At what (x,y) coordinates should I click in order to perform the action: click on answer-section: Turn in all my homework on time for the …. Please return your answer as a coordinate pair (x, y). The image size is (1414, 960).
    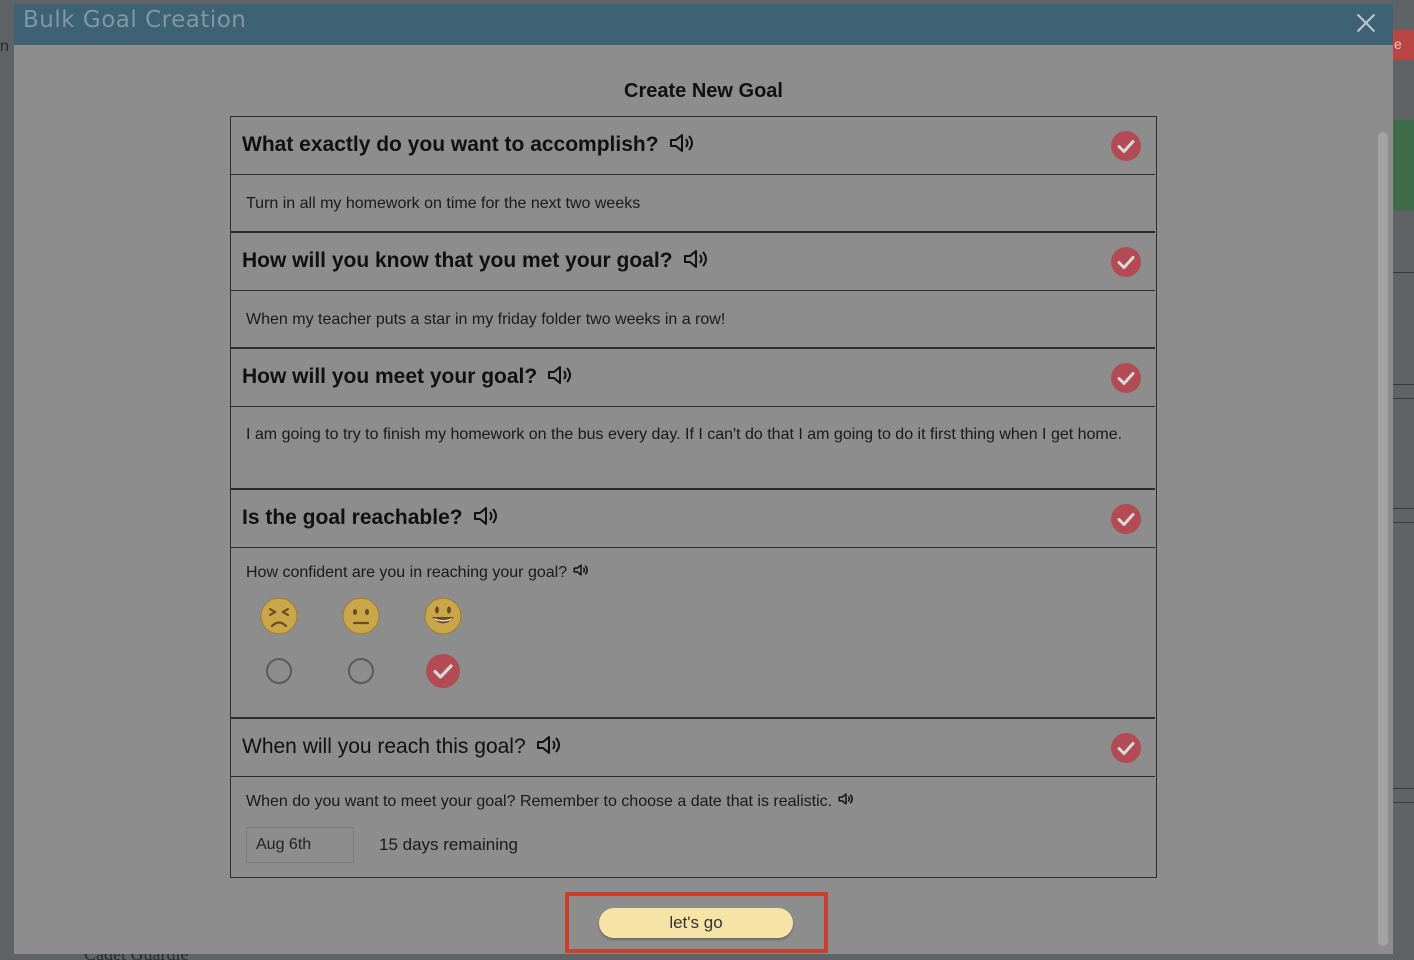
    Looking at the image, I should click on (693, 204).